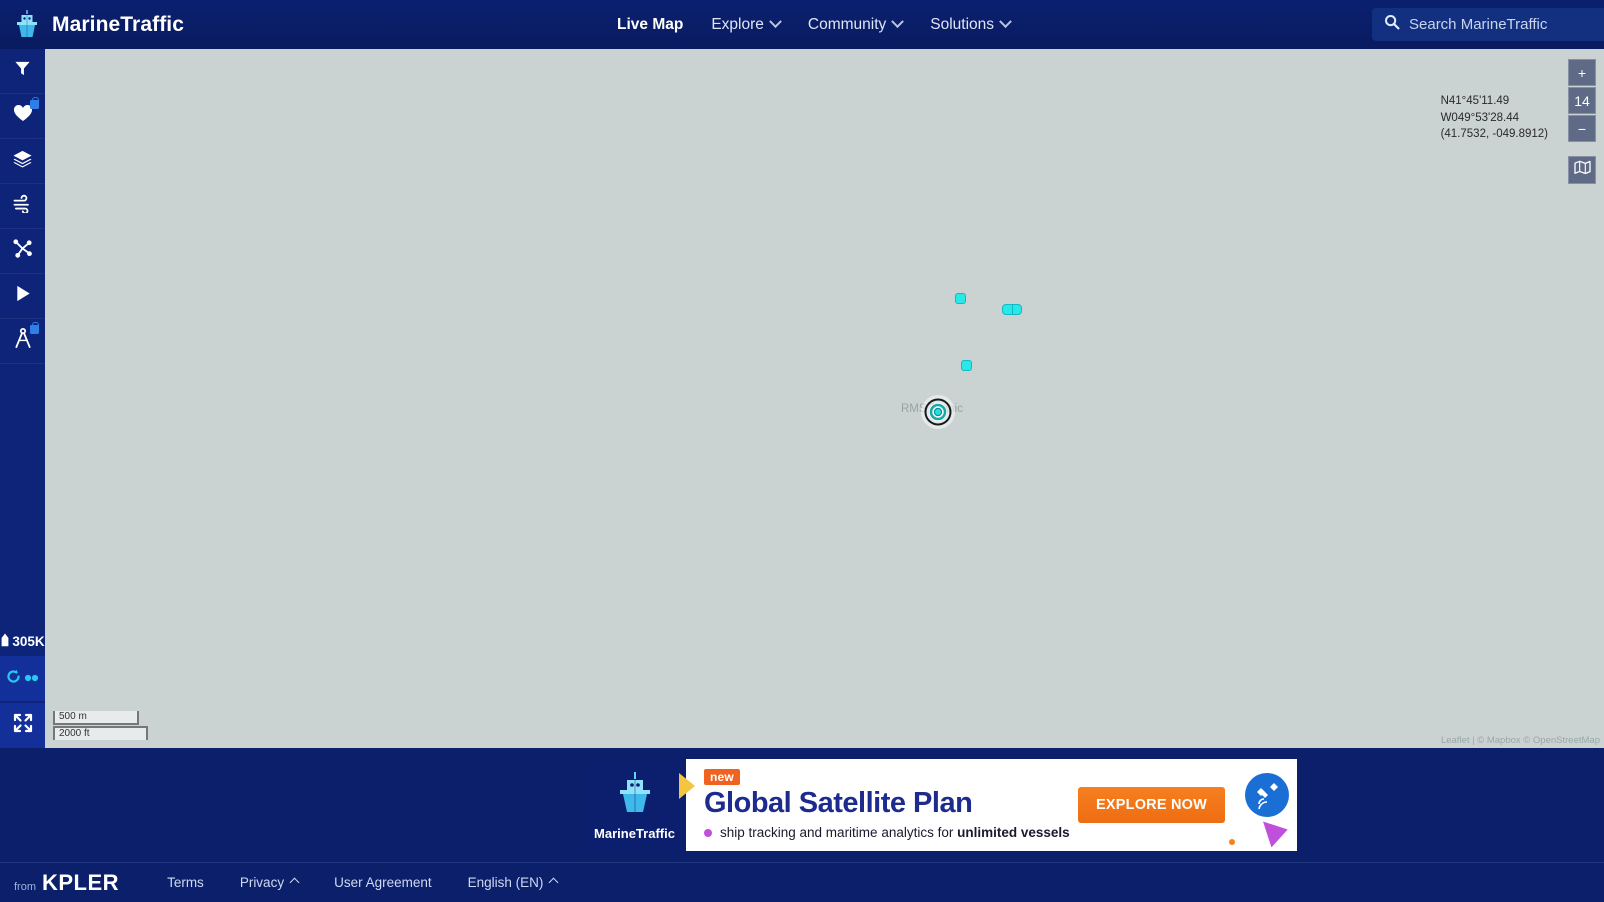 This screenshot has height=902, width=1604. What do you see at coordinates (722, 777) in the screenshot?
I see `ad-new-badge: new` at bounding box center [722, 777].